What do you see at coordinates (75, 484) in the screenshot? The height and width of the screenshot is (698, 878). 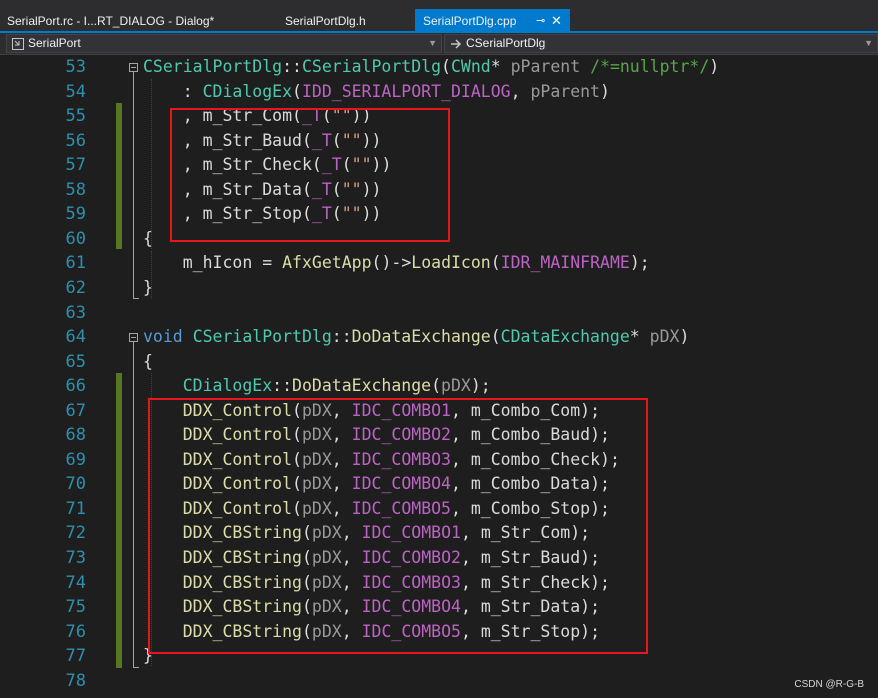 I see `line-number: 70` at bounding box center [75, 484].